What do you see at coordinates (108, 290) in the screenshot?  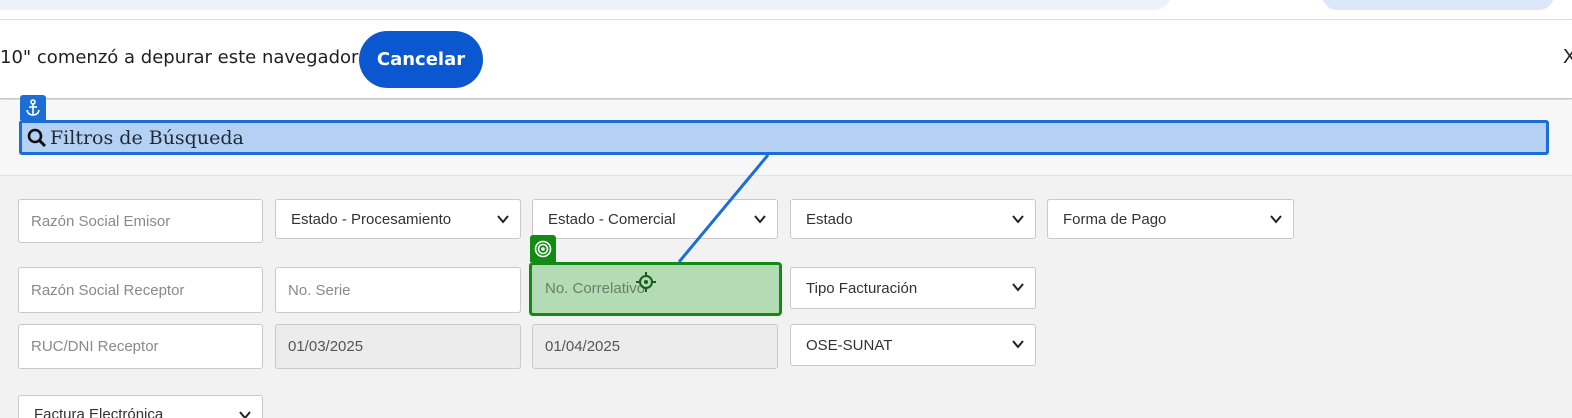 I see `razon-social-receptor-placeholder: Razón Social Receptor` at bounding box center [108, 290].